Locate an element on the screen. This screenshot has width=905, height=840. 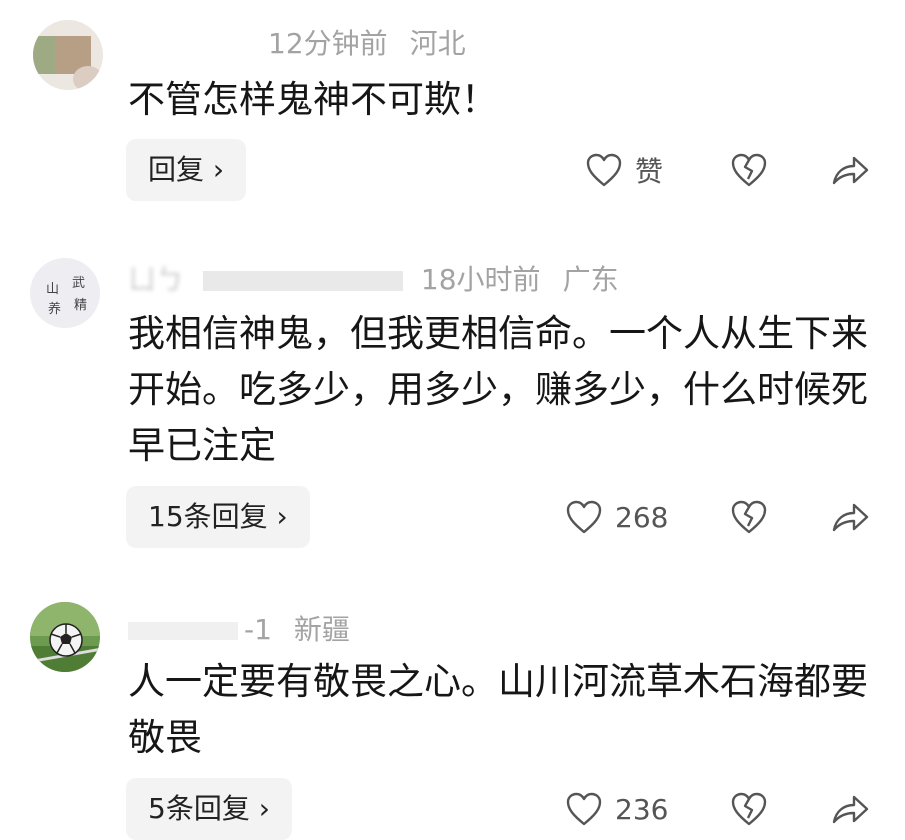
comment-meta: 12分钟前 河北 is located at coordinates (378, 42).